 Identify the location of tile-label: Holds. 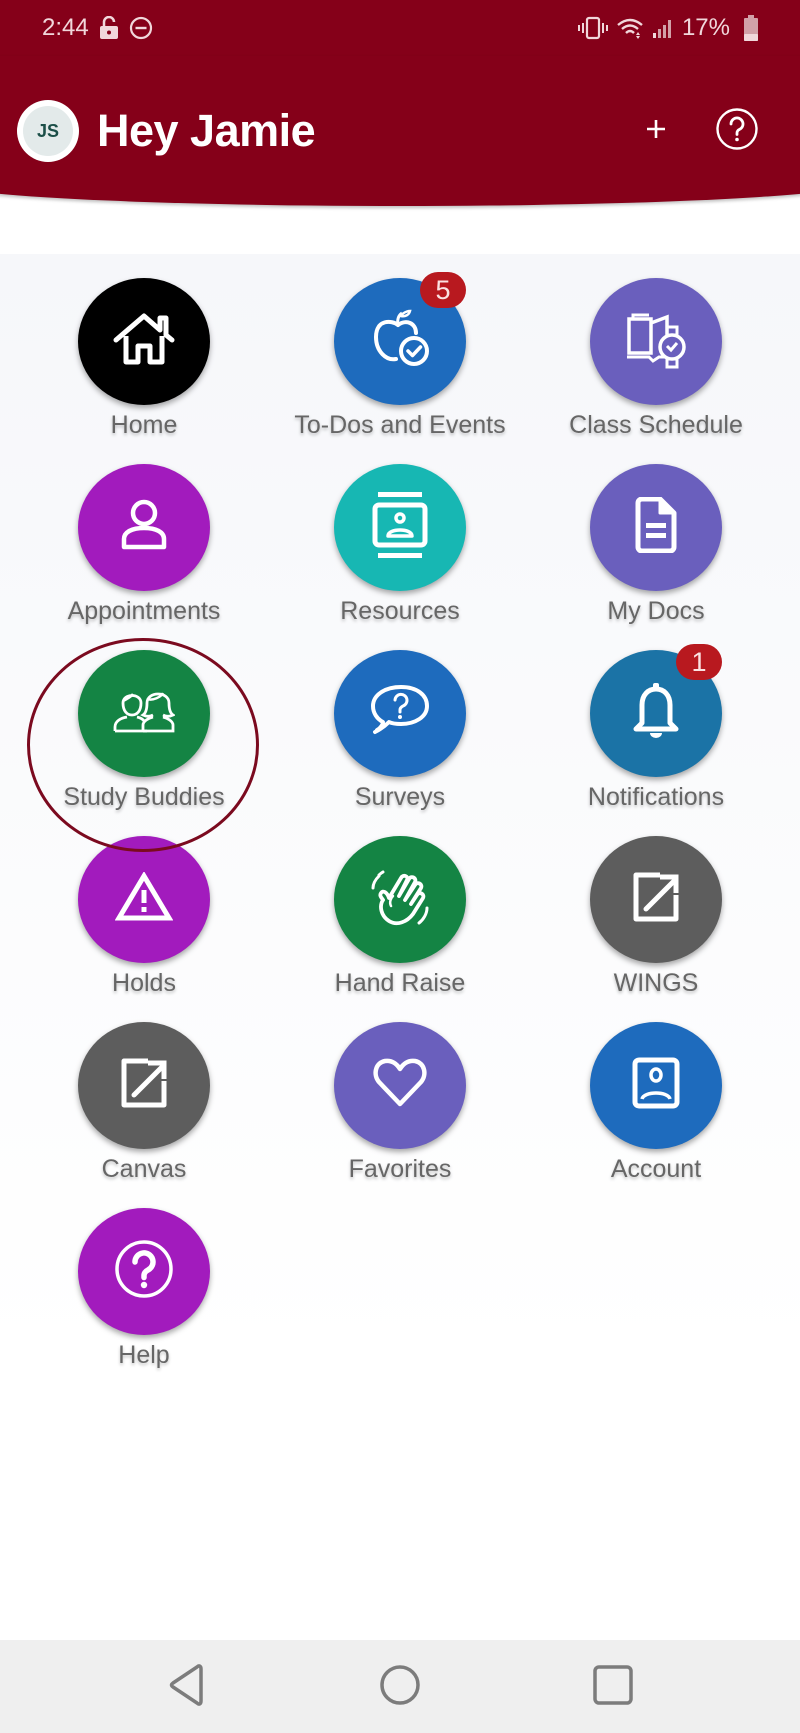
(144, 983).